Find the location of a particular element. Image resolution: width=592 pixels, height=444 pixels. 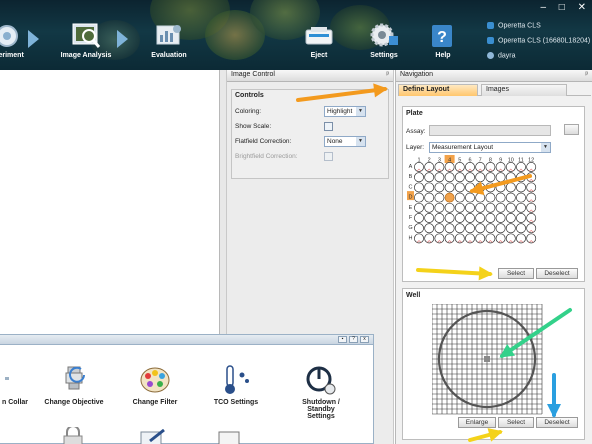

close-button: ✕ is located at coordinates (582, 7).